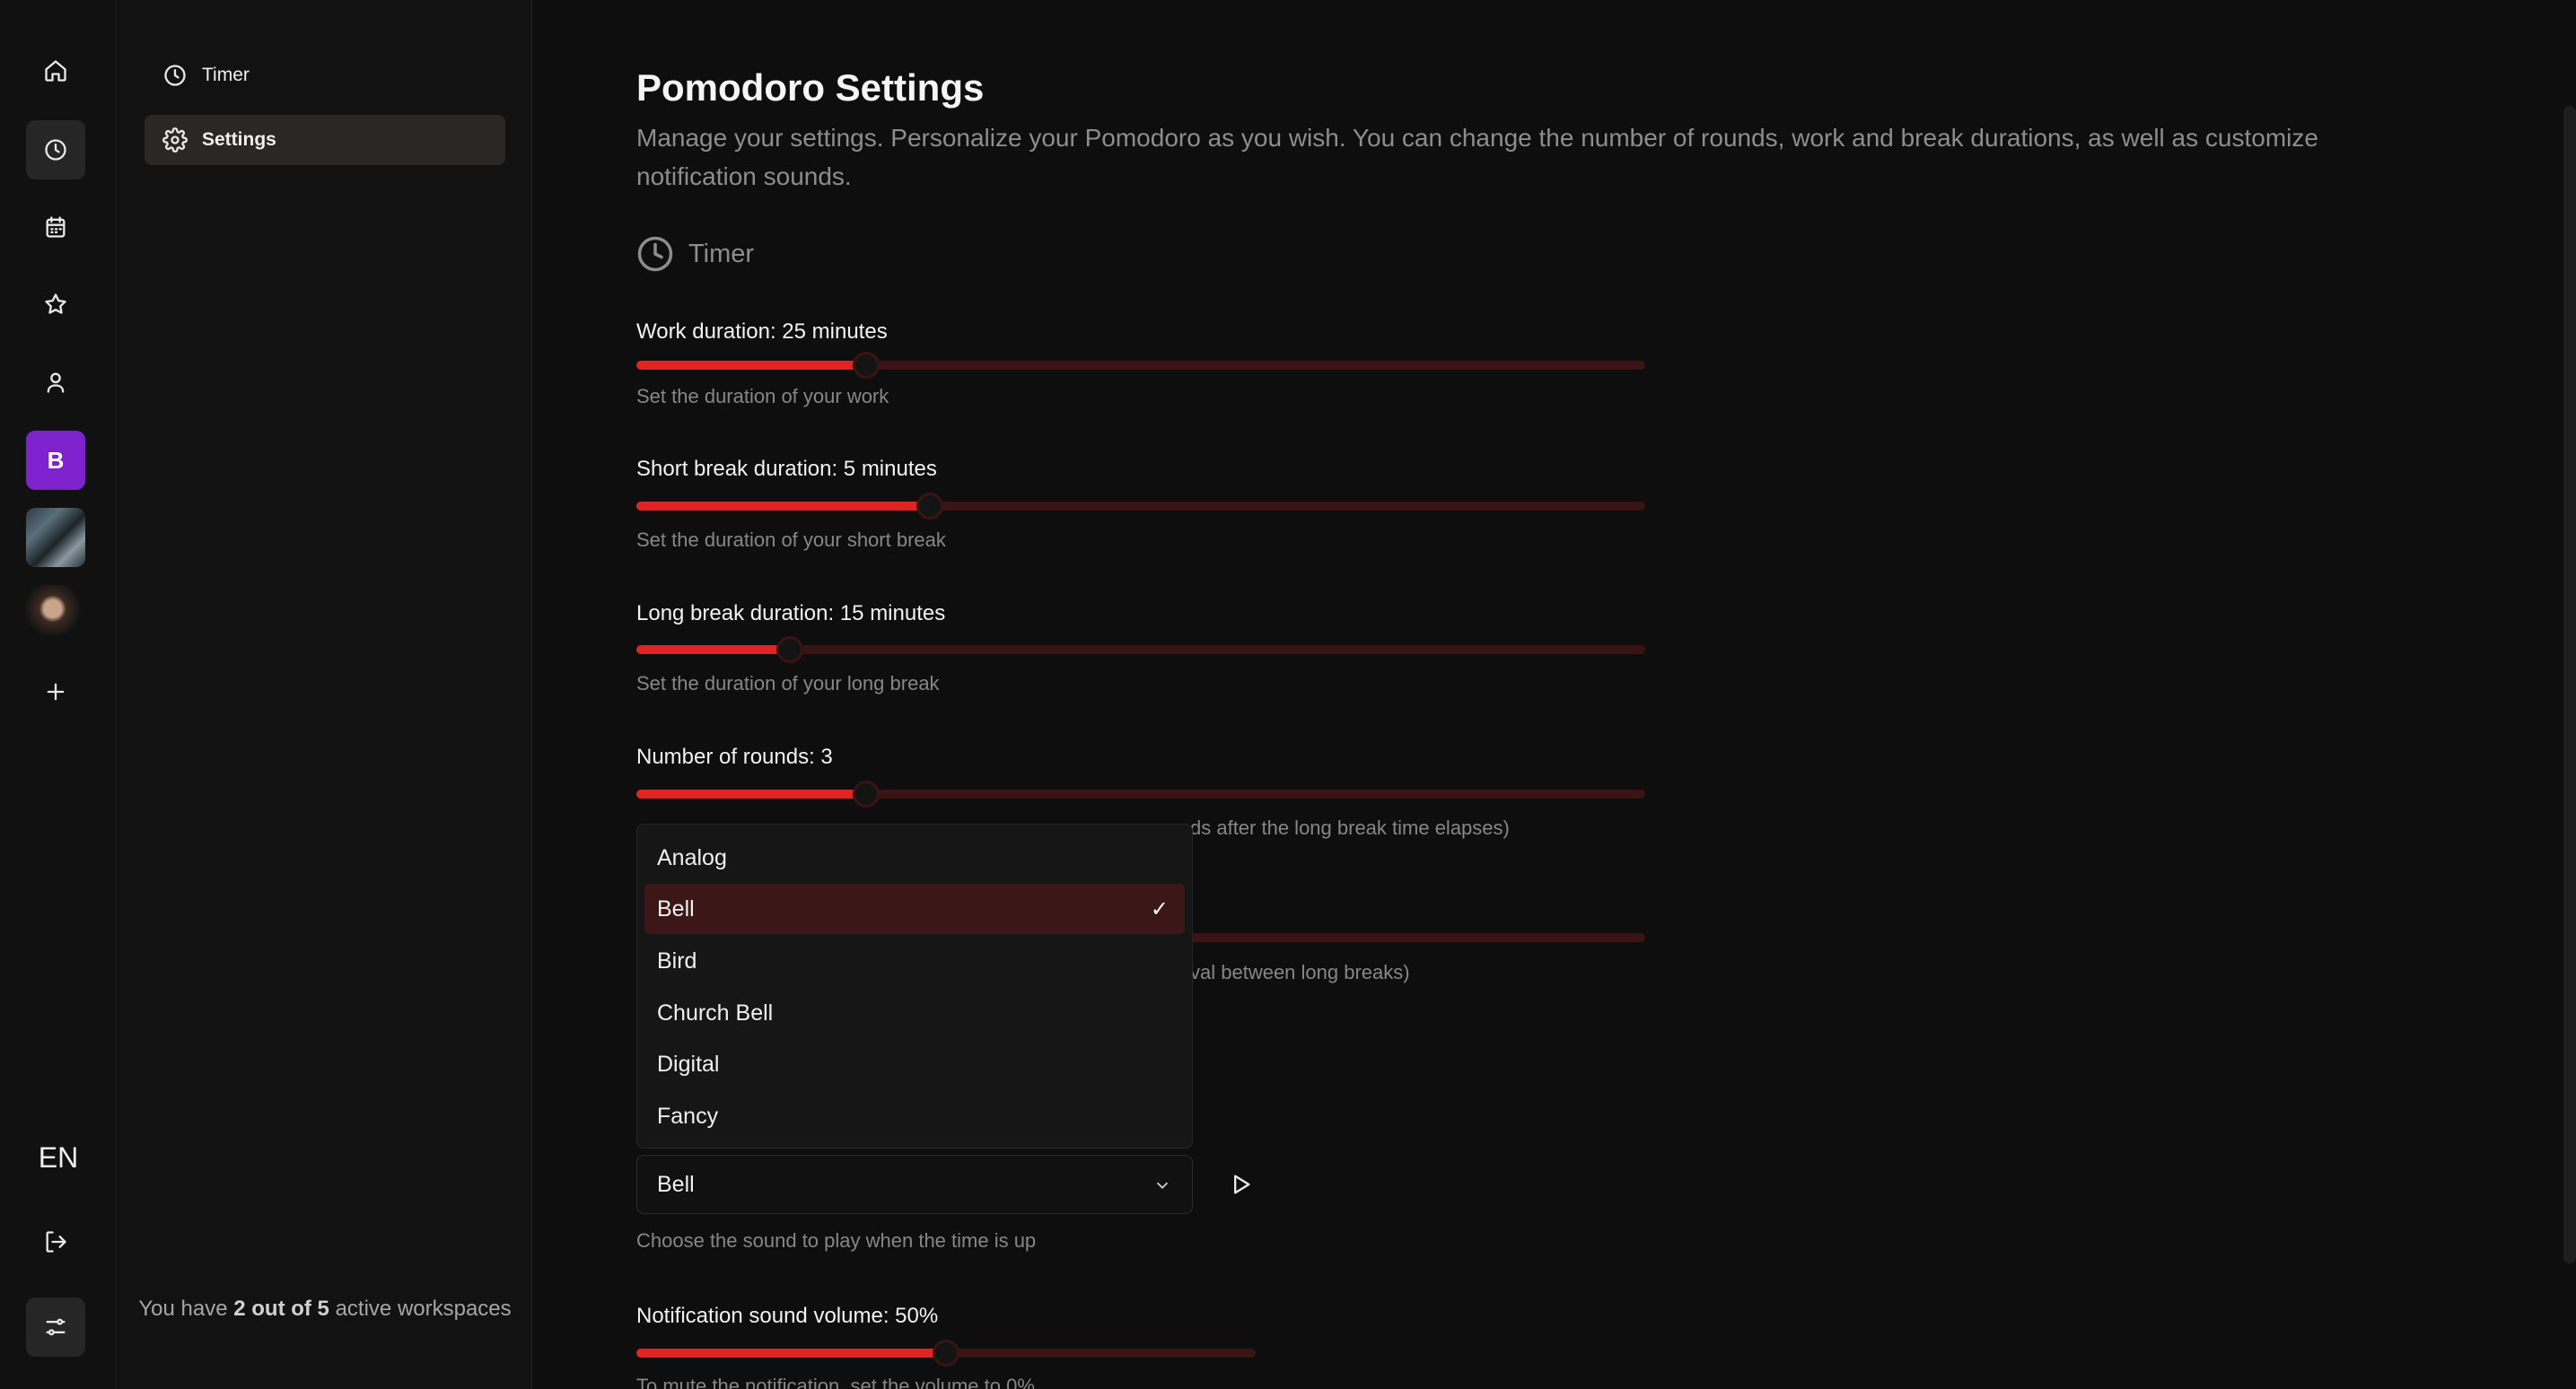  Describe the element at coordinates (175, 140) in the screenshot. I see `gear-icon` at that location.